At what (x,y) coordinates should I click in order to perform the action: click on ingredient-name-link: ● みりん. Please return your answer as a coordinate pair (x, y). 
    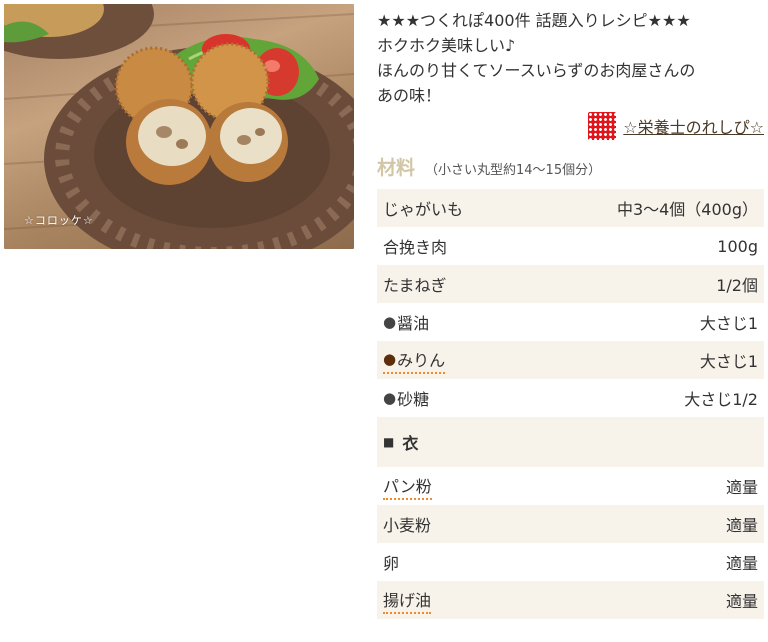
    Looking at the image, I should click on (414, 360).